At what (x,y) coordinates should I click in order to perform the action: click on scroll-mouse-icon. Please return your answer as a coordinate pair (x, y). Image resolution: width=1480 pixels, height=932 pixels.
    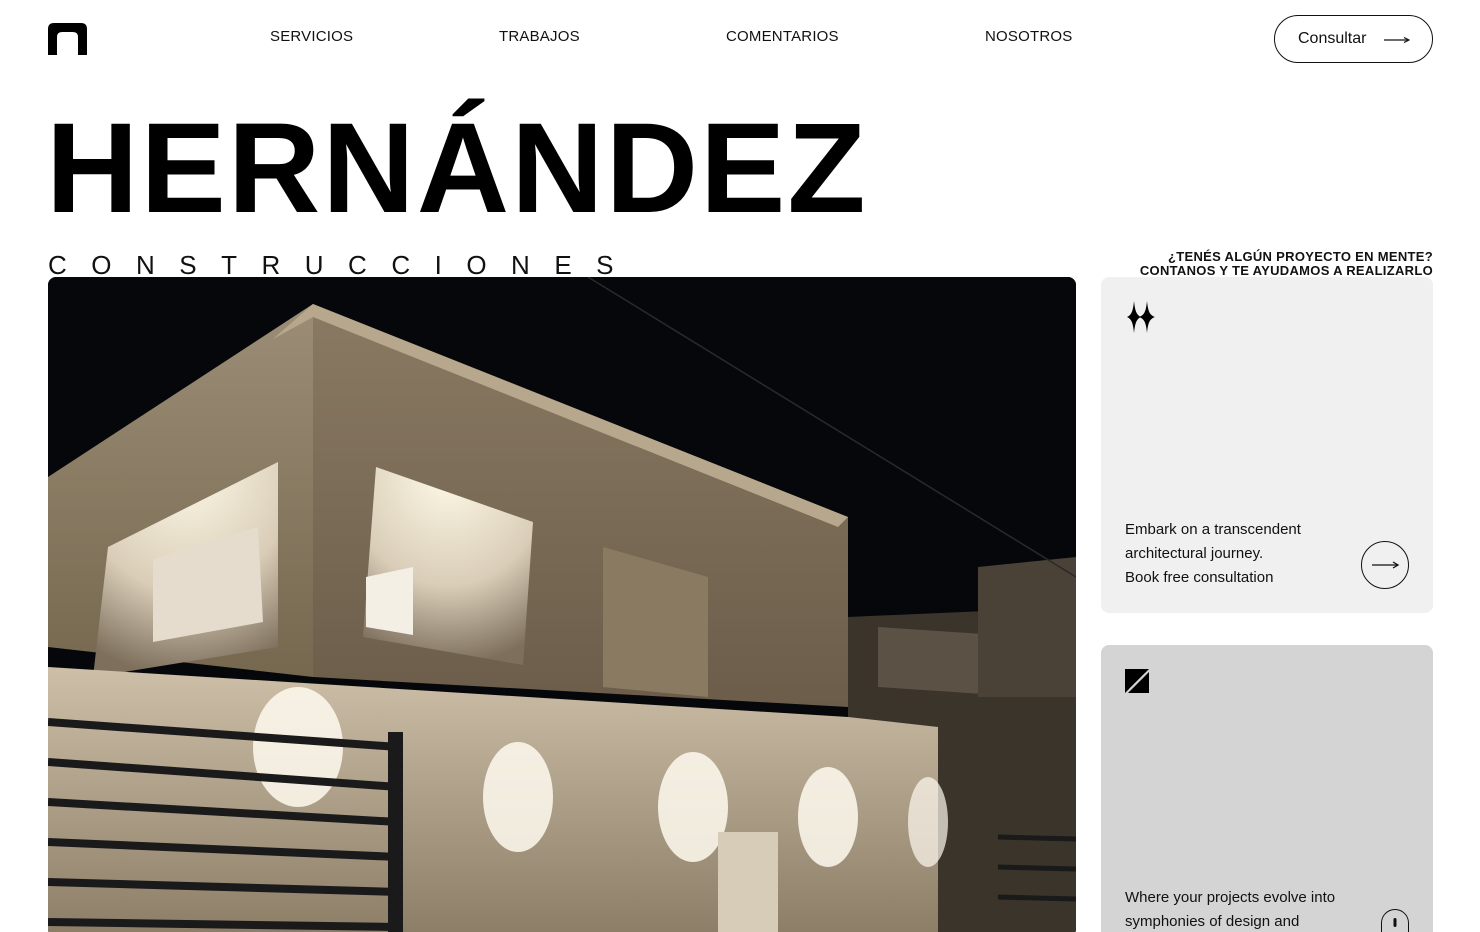
    Looking at the image, I should click on (1395, 922).